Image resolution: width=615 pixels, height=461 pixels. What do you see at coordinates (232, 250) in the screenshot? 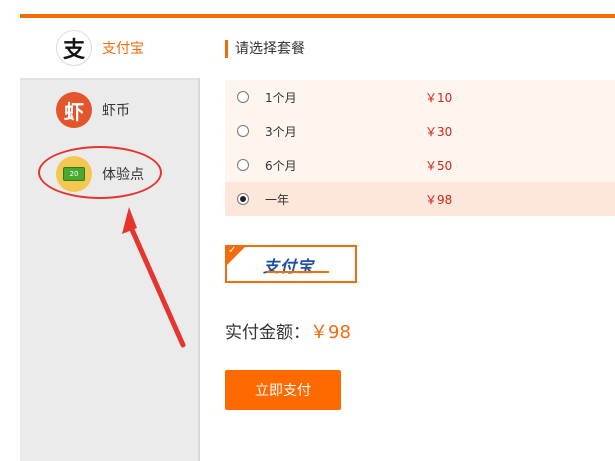
I see `checkmark-icon: ✓` at bounding box center [232, 250].